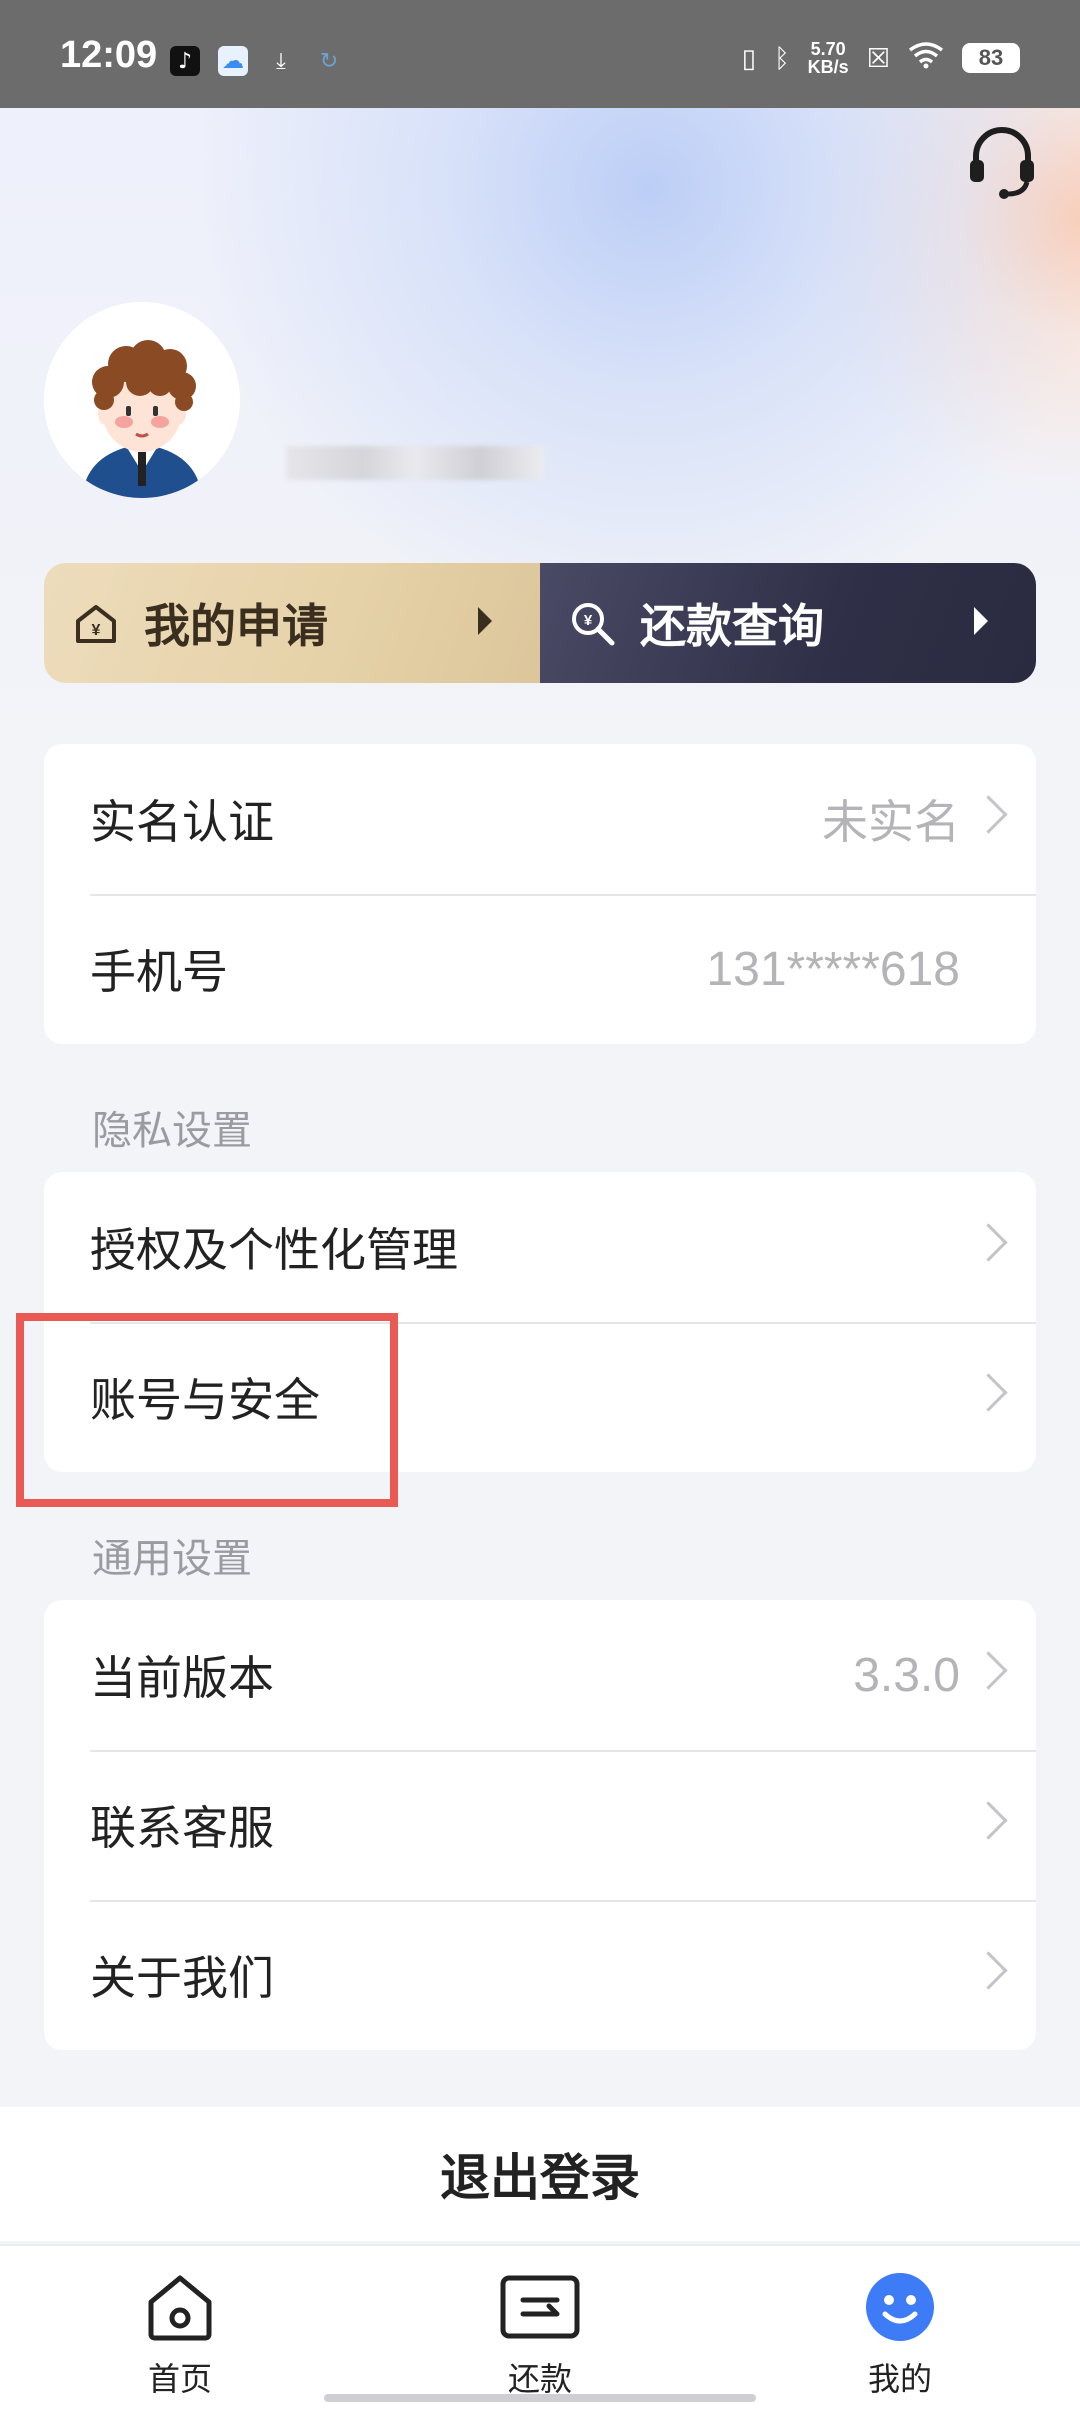 The image size is (1080, 2410). What do you see at coordinates (540, 819) in the screenshot?
I see `real-name-row: 实名认证 未实名` at bounding box center [540, 819].